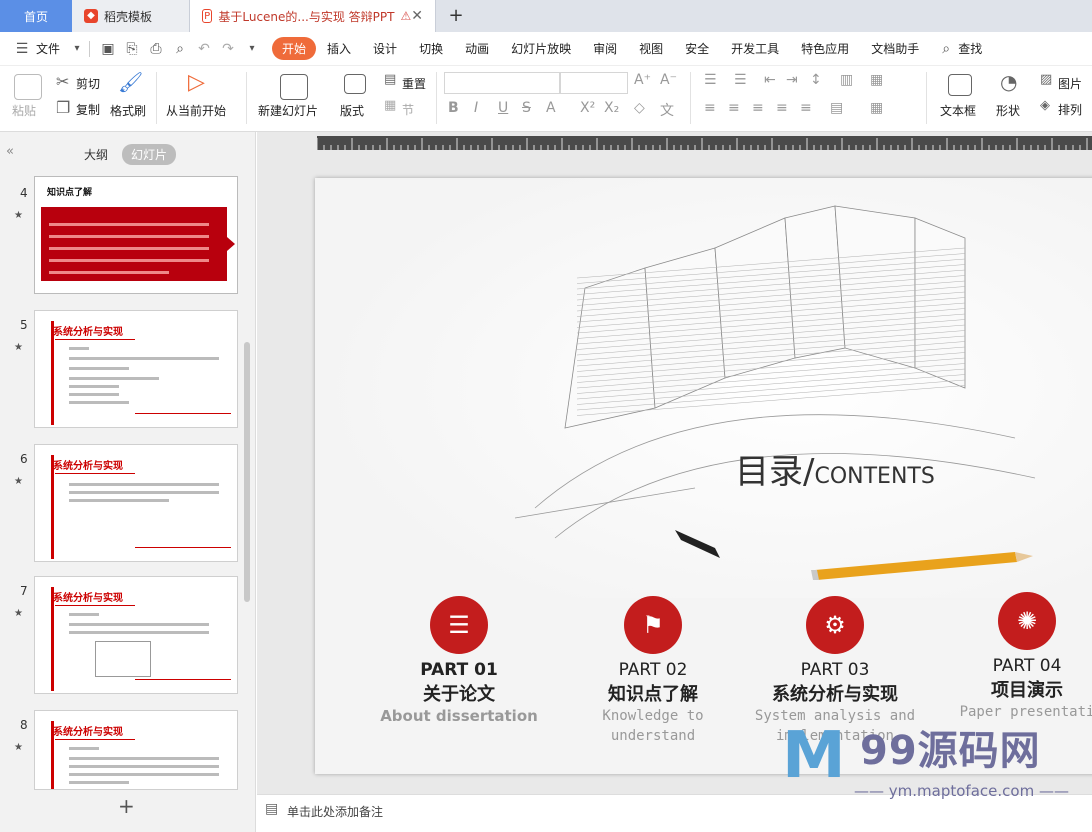 The width and height of the screenshot is (1092, 832). I want to click on picture-button: 图片, so click(1070, 83).